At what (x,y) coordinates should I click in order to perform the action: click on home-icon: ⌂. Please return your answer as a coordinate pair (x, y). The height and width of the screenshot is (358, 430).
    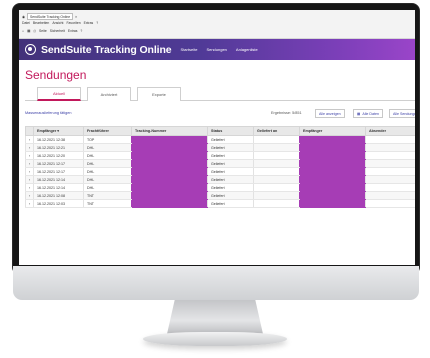
    Looking at the image, I should click on (23, 31).